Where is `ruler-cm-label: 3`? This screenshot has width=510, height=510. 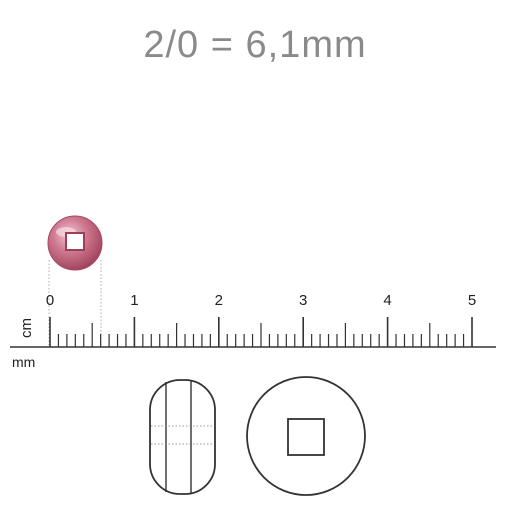 ruler-cm-label: 3 is located at coordinates (303, 300).